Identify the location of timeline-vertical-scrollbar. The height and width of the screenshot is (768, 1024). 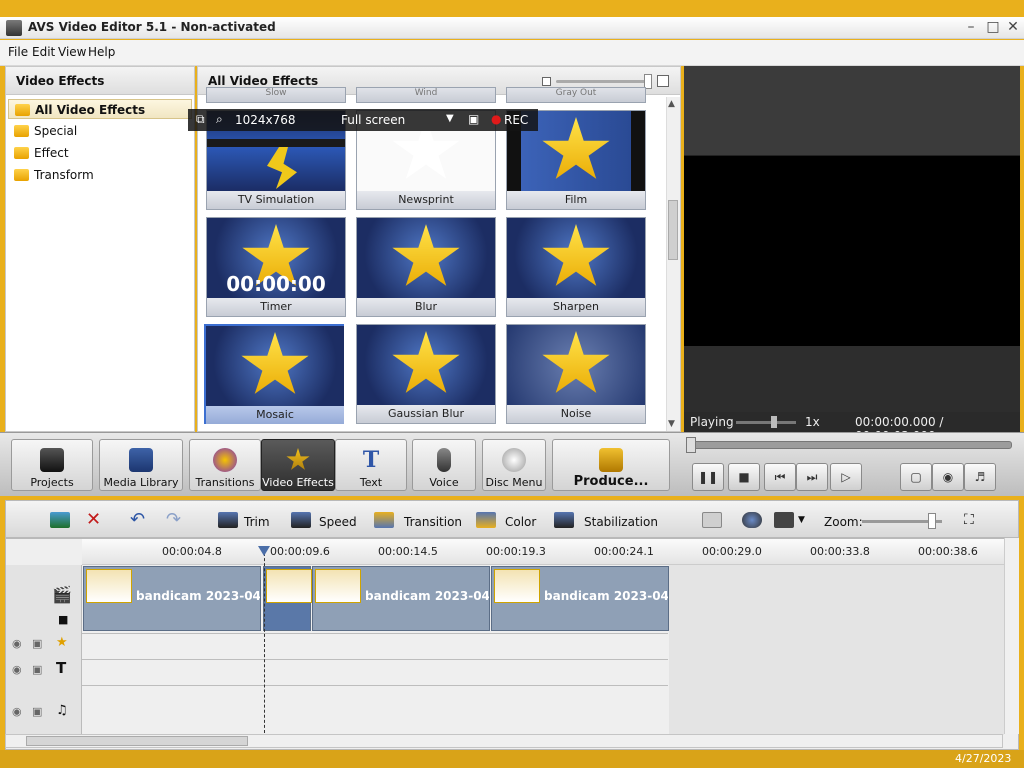
(1011, 636).